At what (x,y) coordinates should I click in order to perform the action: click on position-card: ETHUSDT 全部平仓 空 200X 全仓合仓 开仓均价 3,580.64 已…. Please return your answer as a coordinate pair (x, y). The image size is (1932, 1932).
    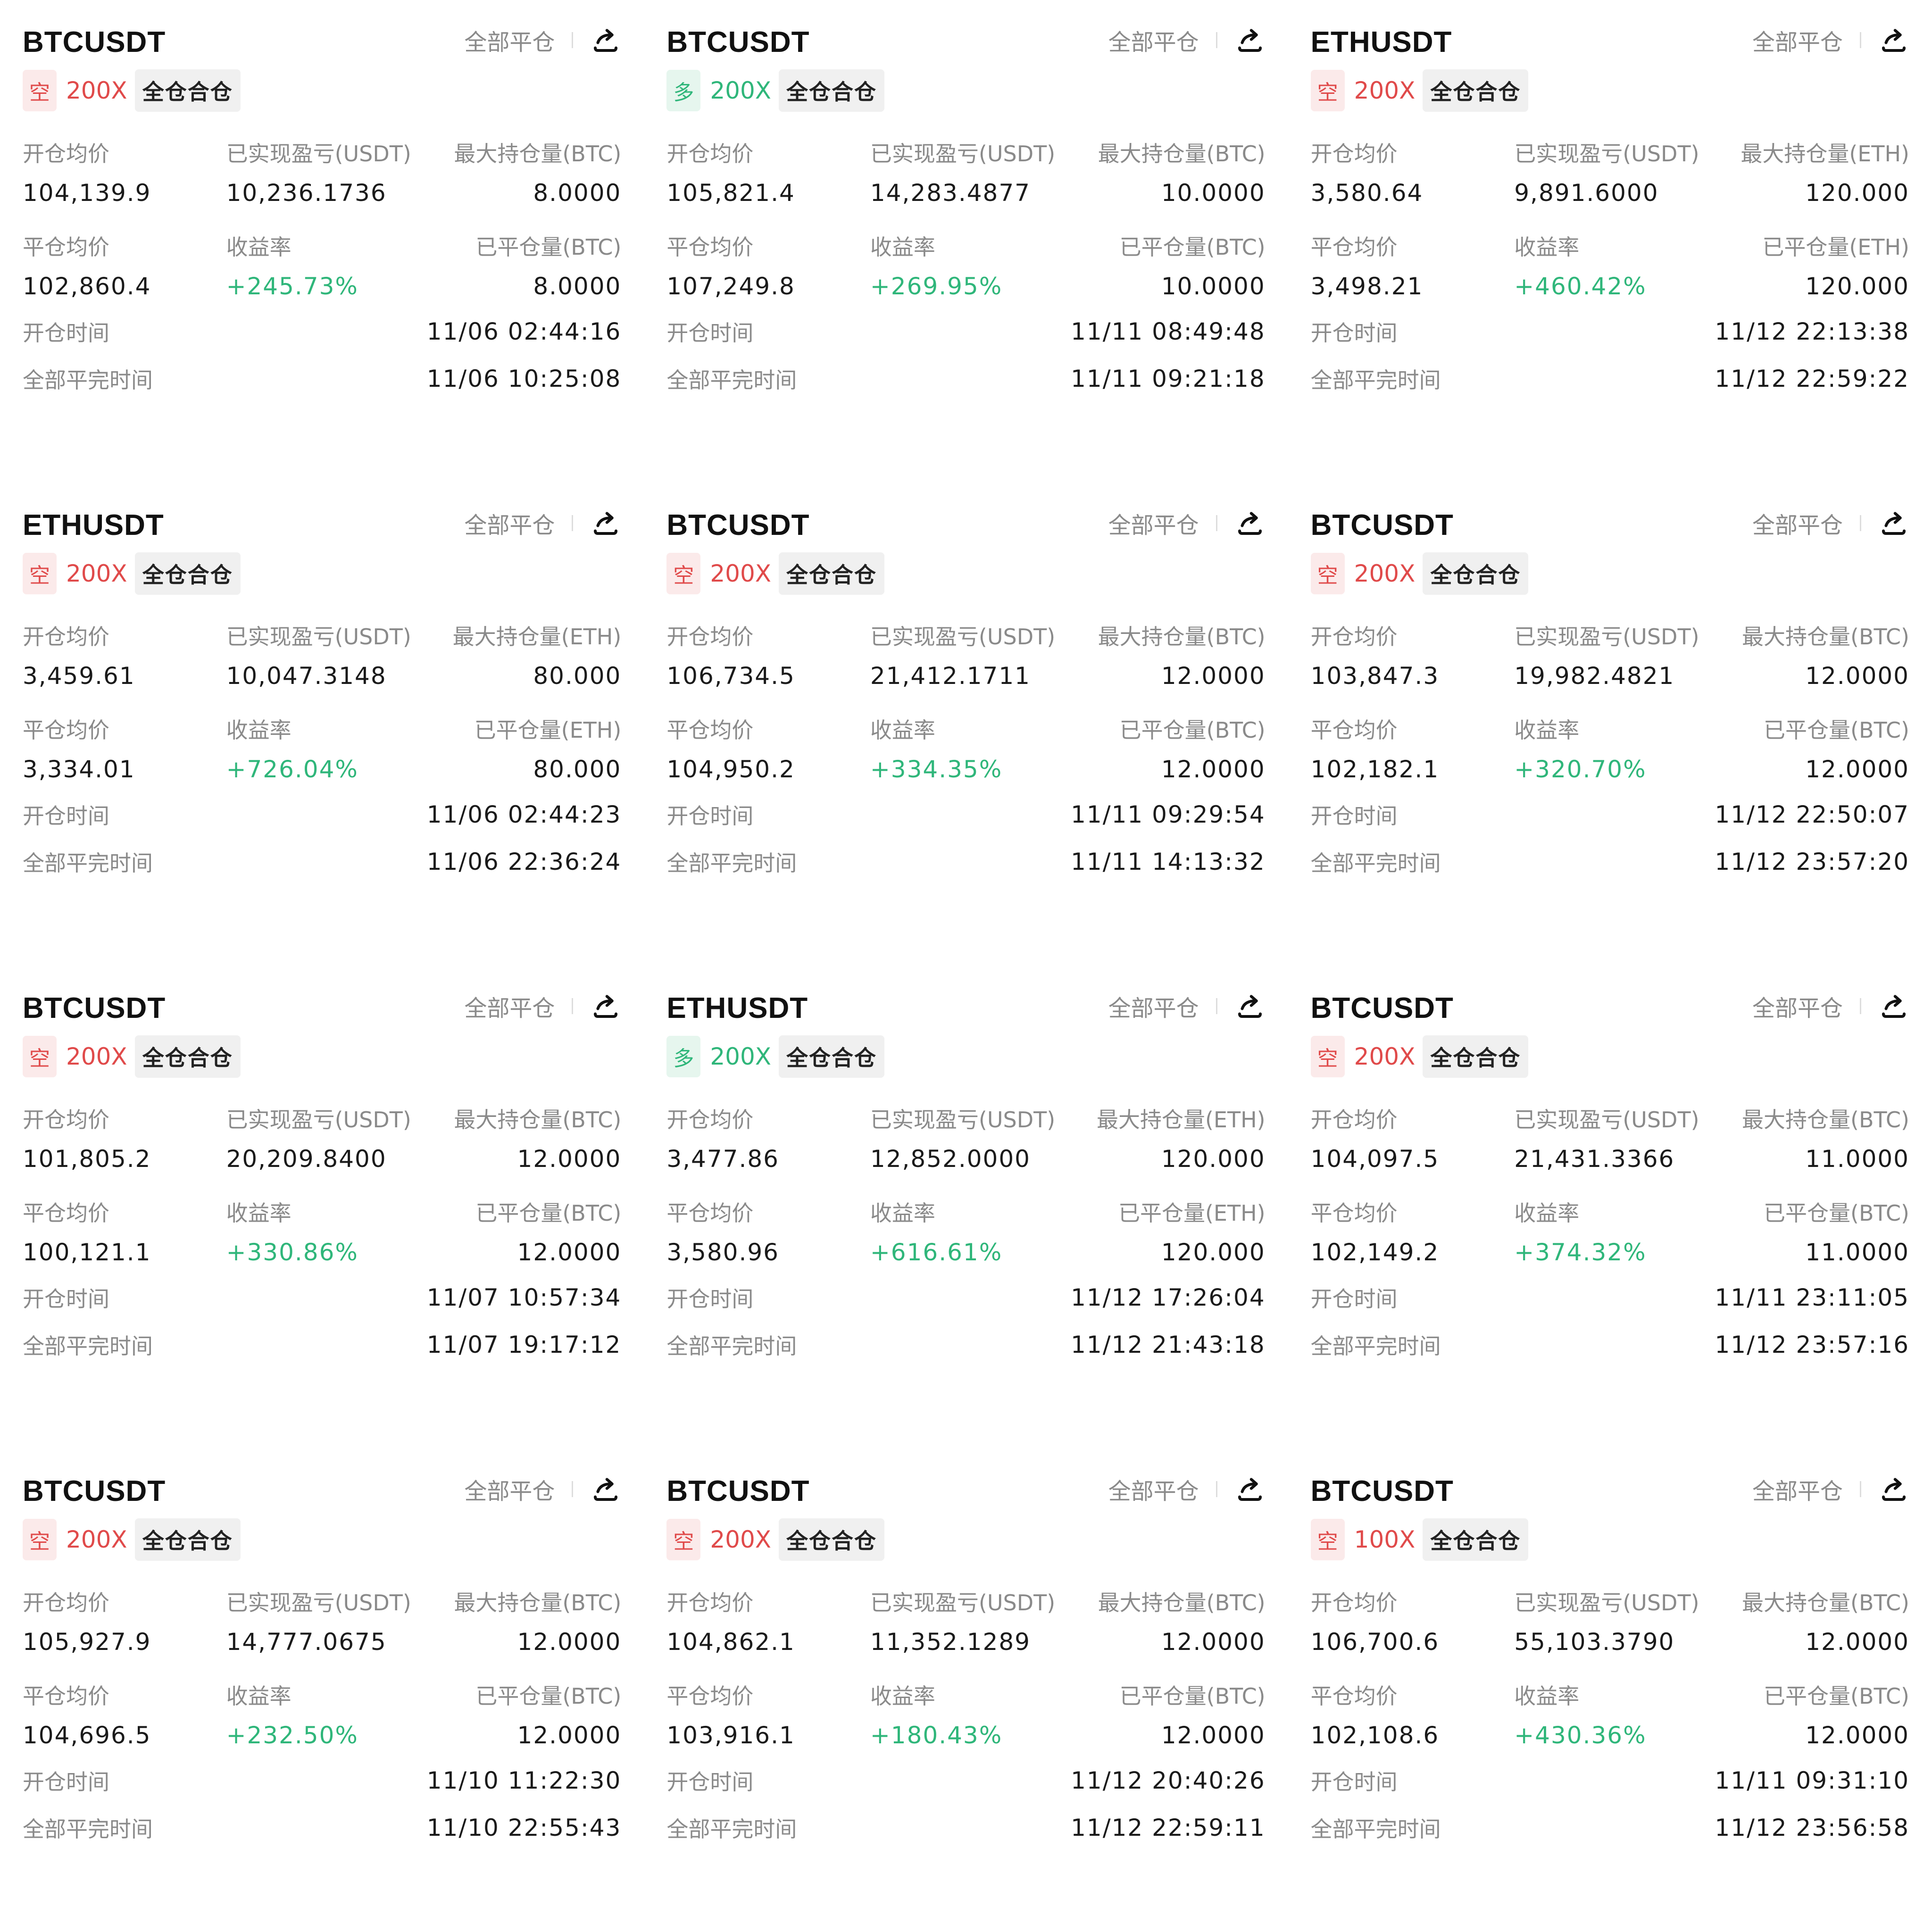
    Looking at the image, I should click on (1610, 241).